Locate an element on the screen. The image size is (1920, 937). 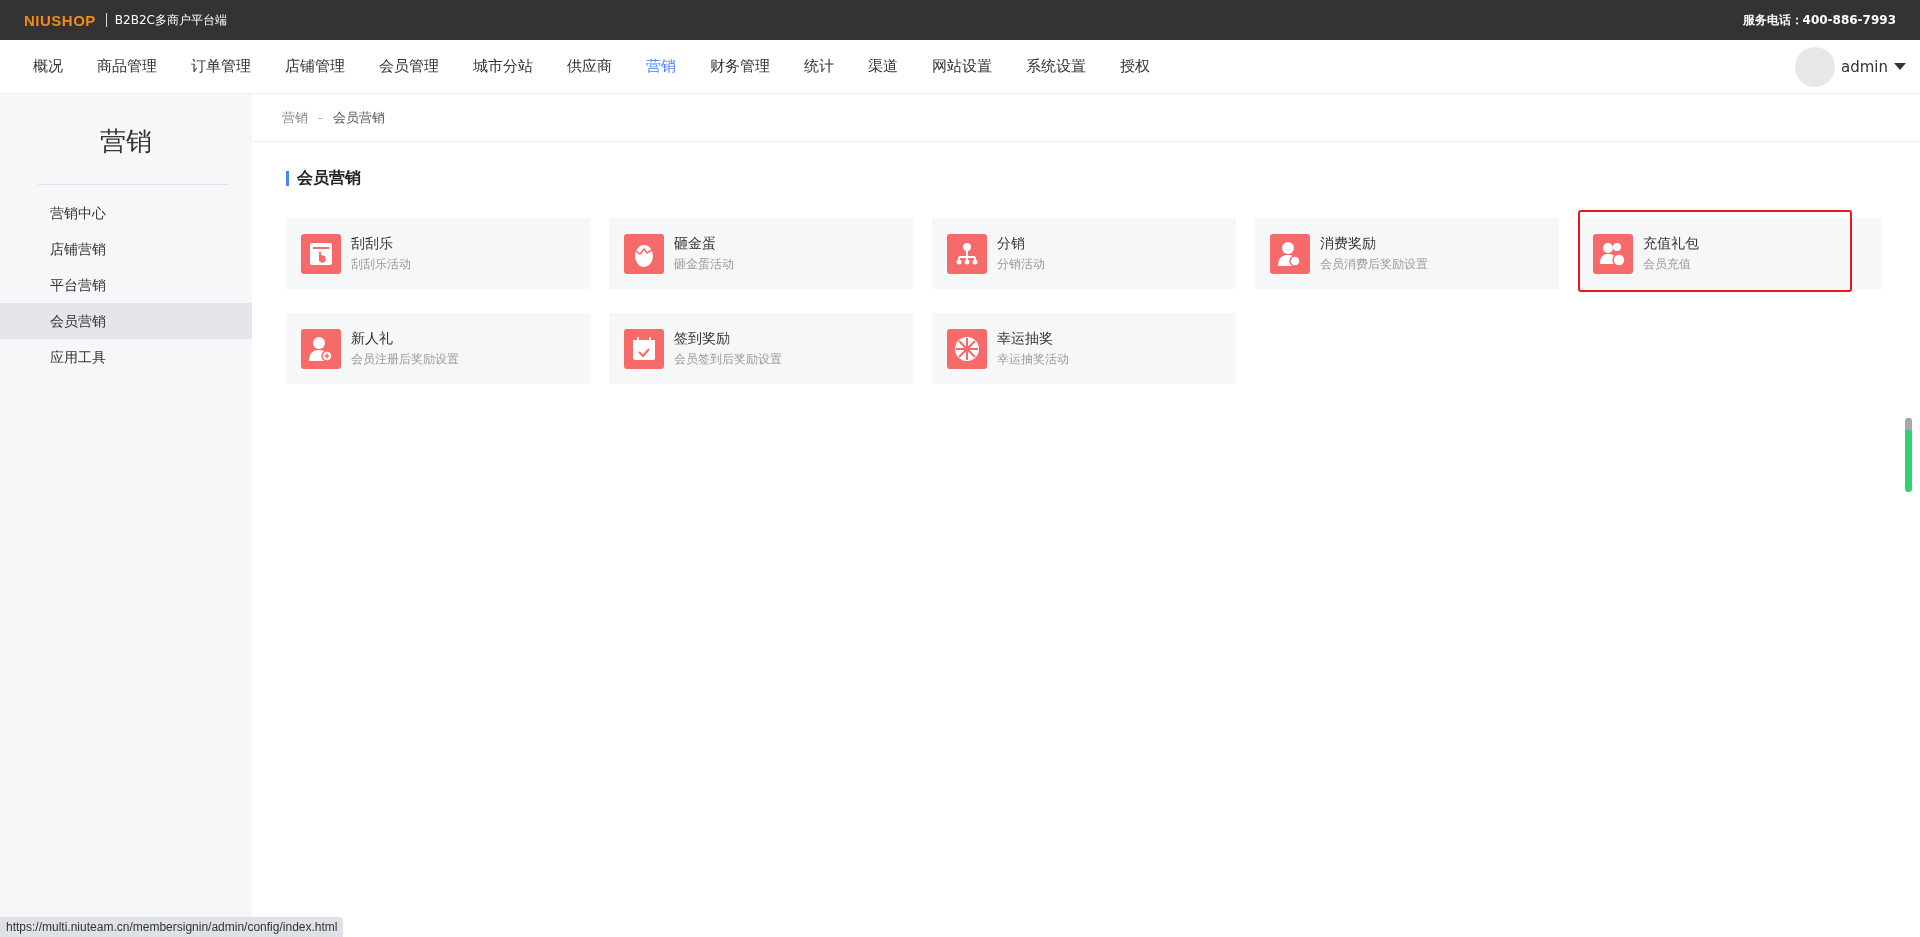
nav-tab: 订单管理 is located at coordinates (221, 66).